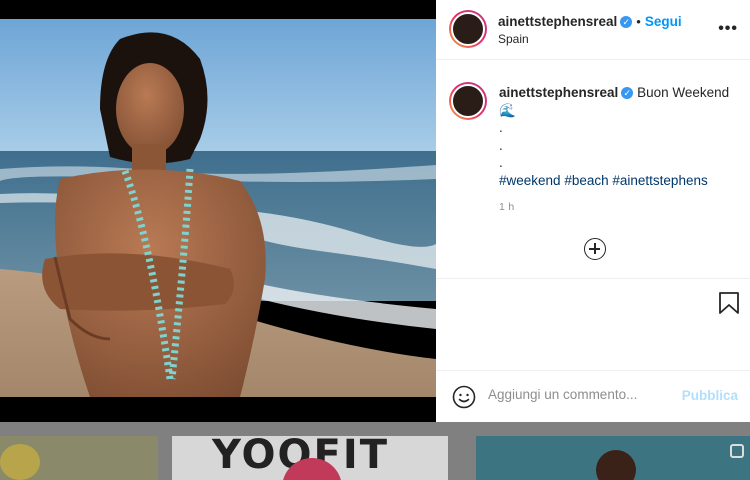 This screenshot has height=480, width=750. What do you see at coordinates (619, 101) in the screenshot?
I see `caption-first-line: ainettstephensreal ✓ Buon Weekend 🌊` at bounding box center [619, 101].